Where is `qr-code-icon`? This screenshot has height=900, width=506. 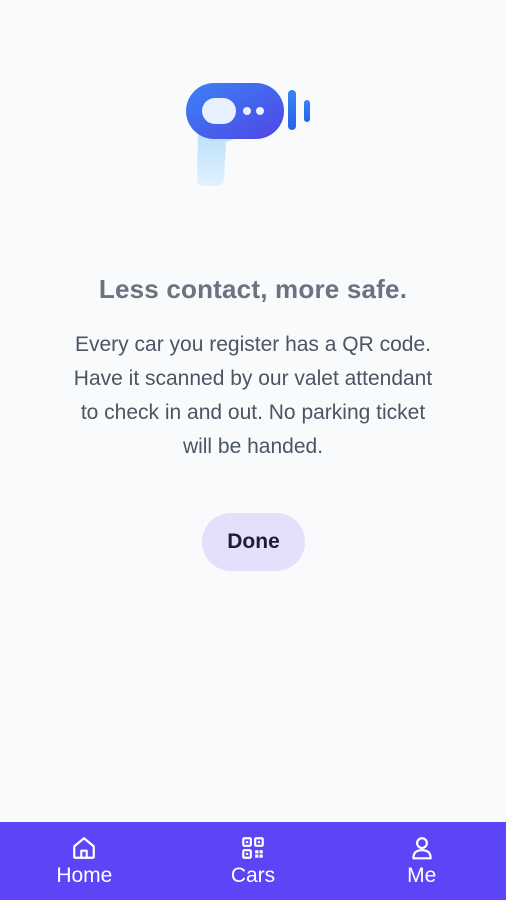 qr-code-icon is located at coordinates (253, 848).